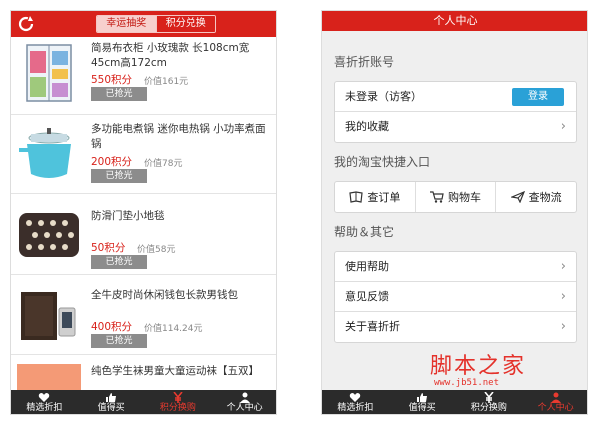 The image size is (600, 425). I want to click on person-icon, so click(244, 397).